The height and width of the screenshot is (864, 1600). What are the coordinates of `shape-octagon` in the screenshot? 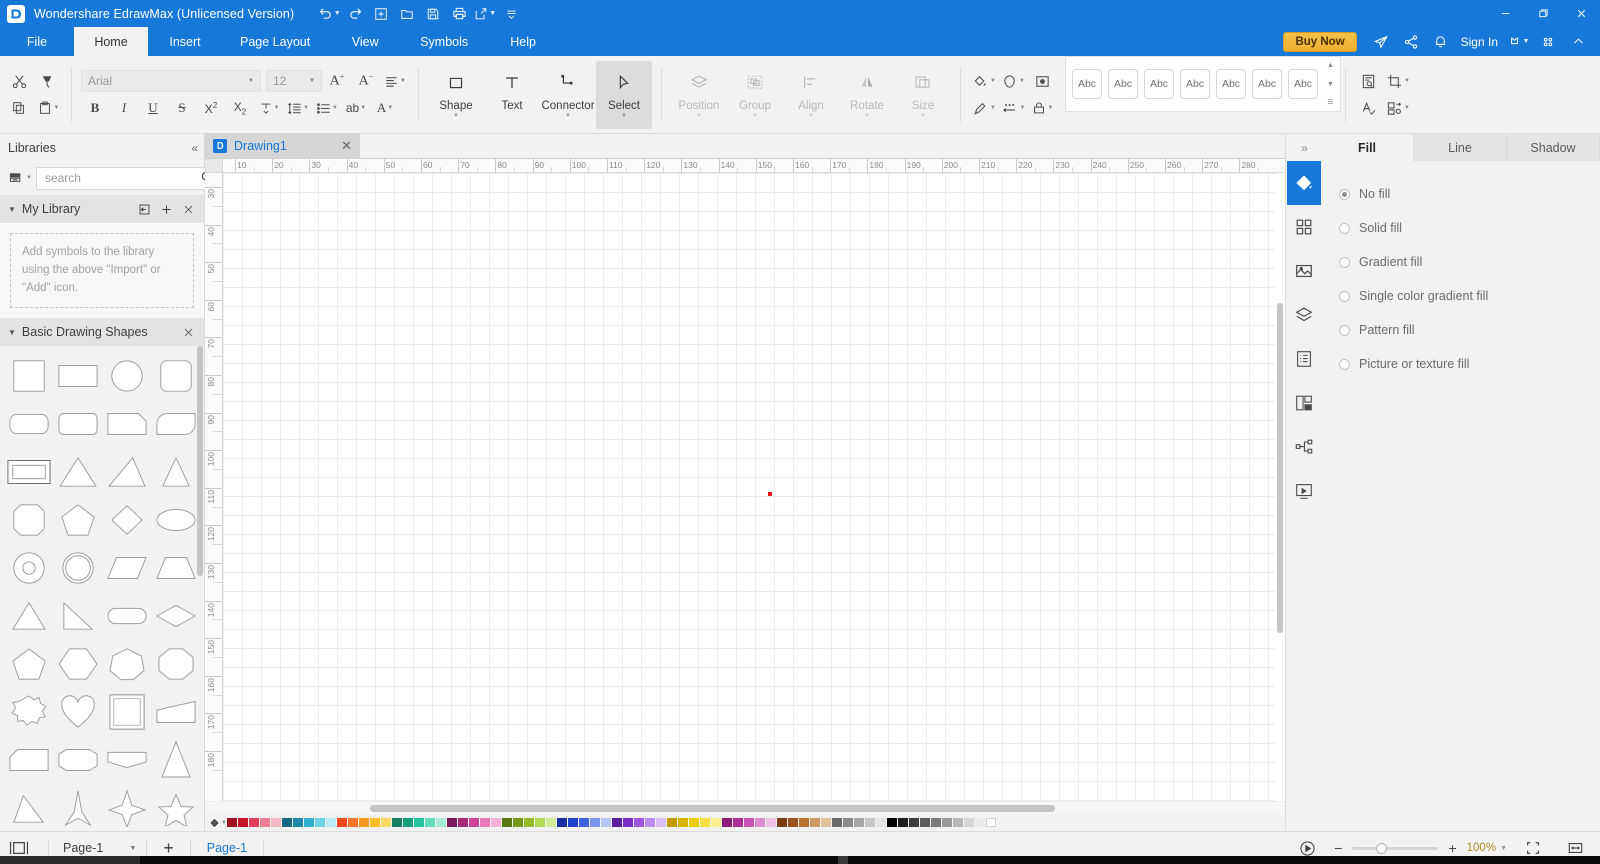 It's located at (175, 664).